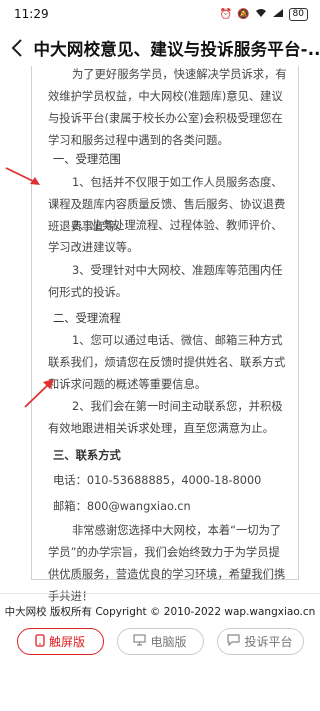  What do you see at coordinates (278, 14) in the screenshot?
I see `signal-icon` at bounding box center [278, 14].